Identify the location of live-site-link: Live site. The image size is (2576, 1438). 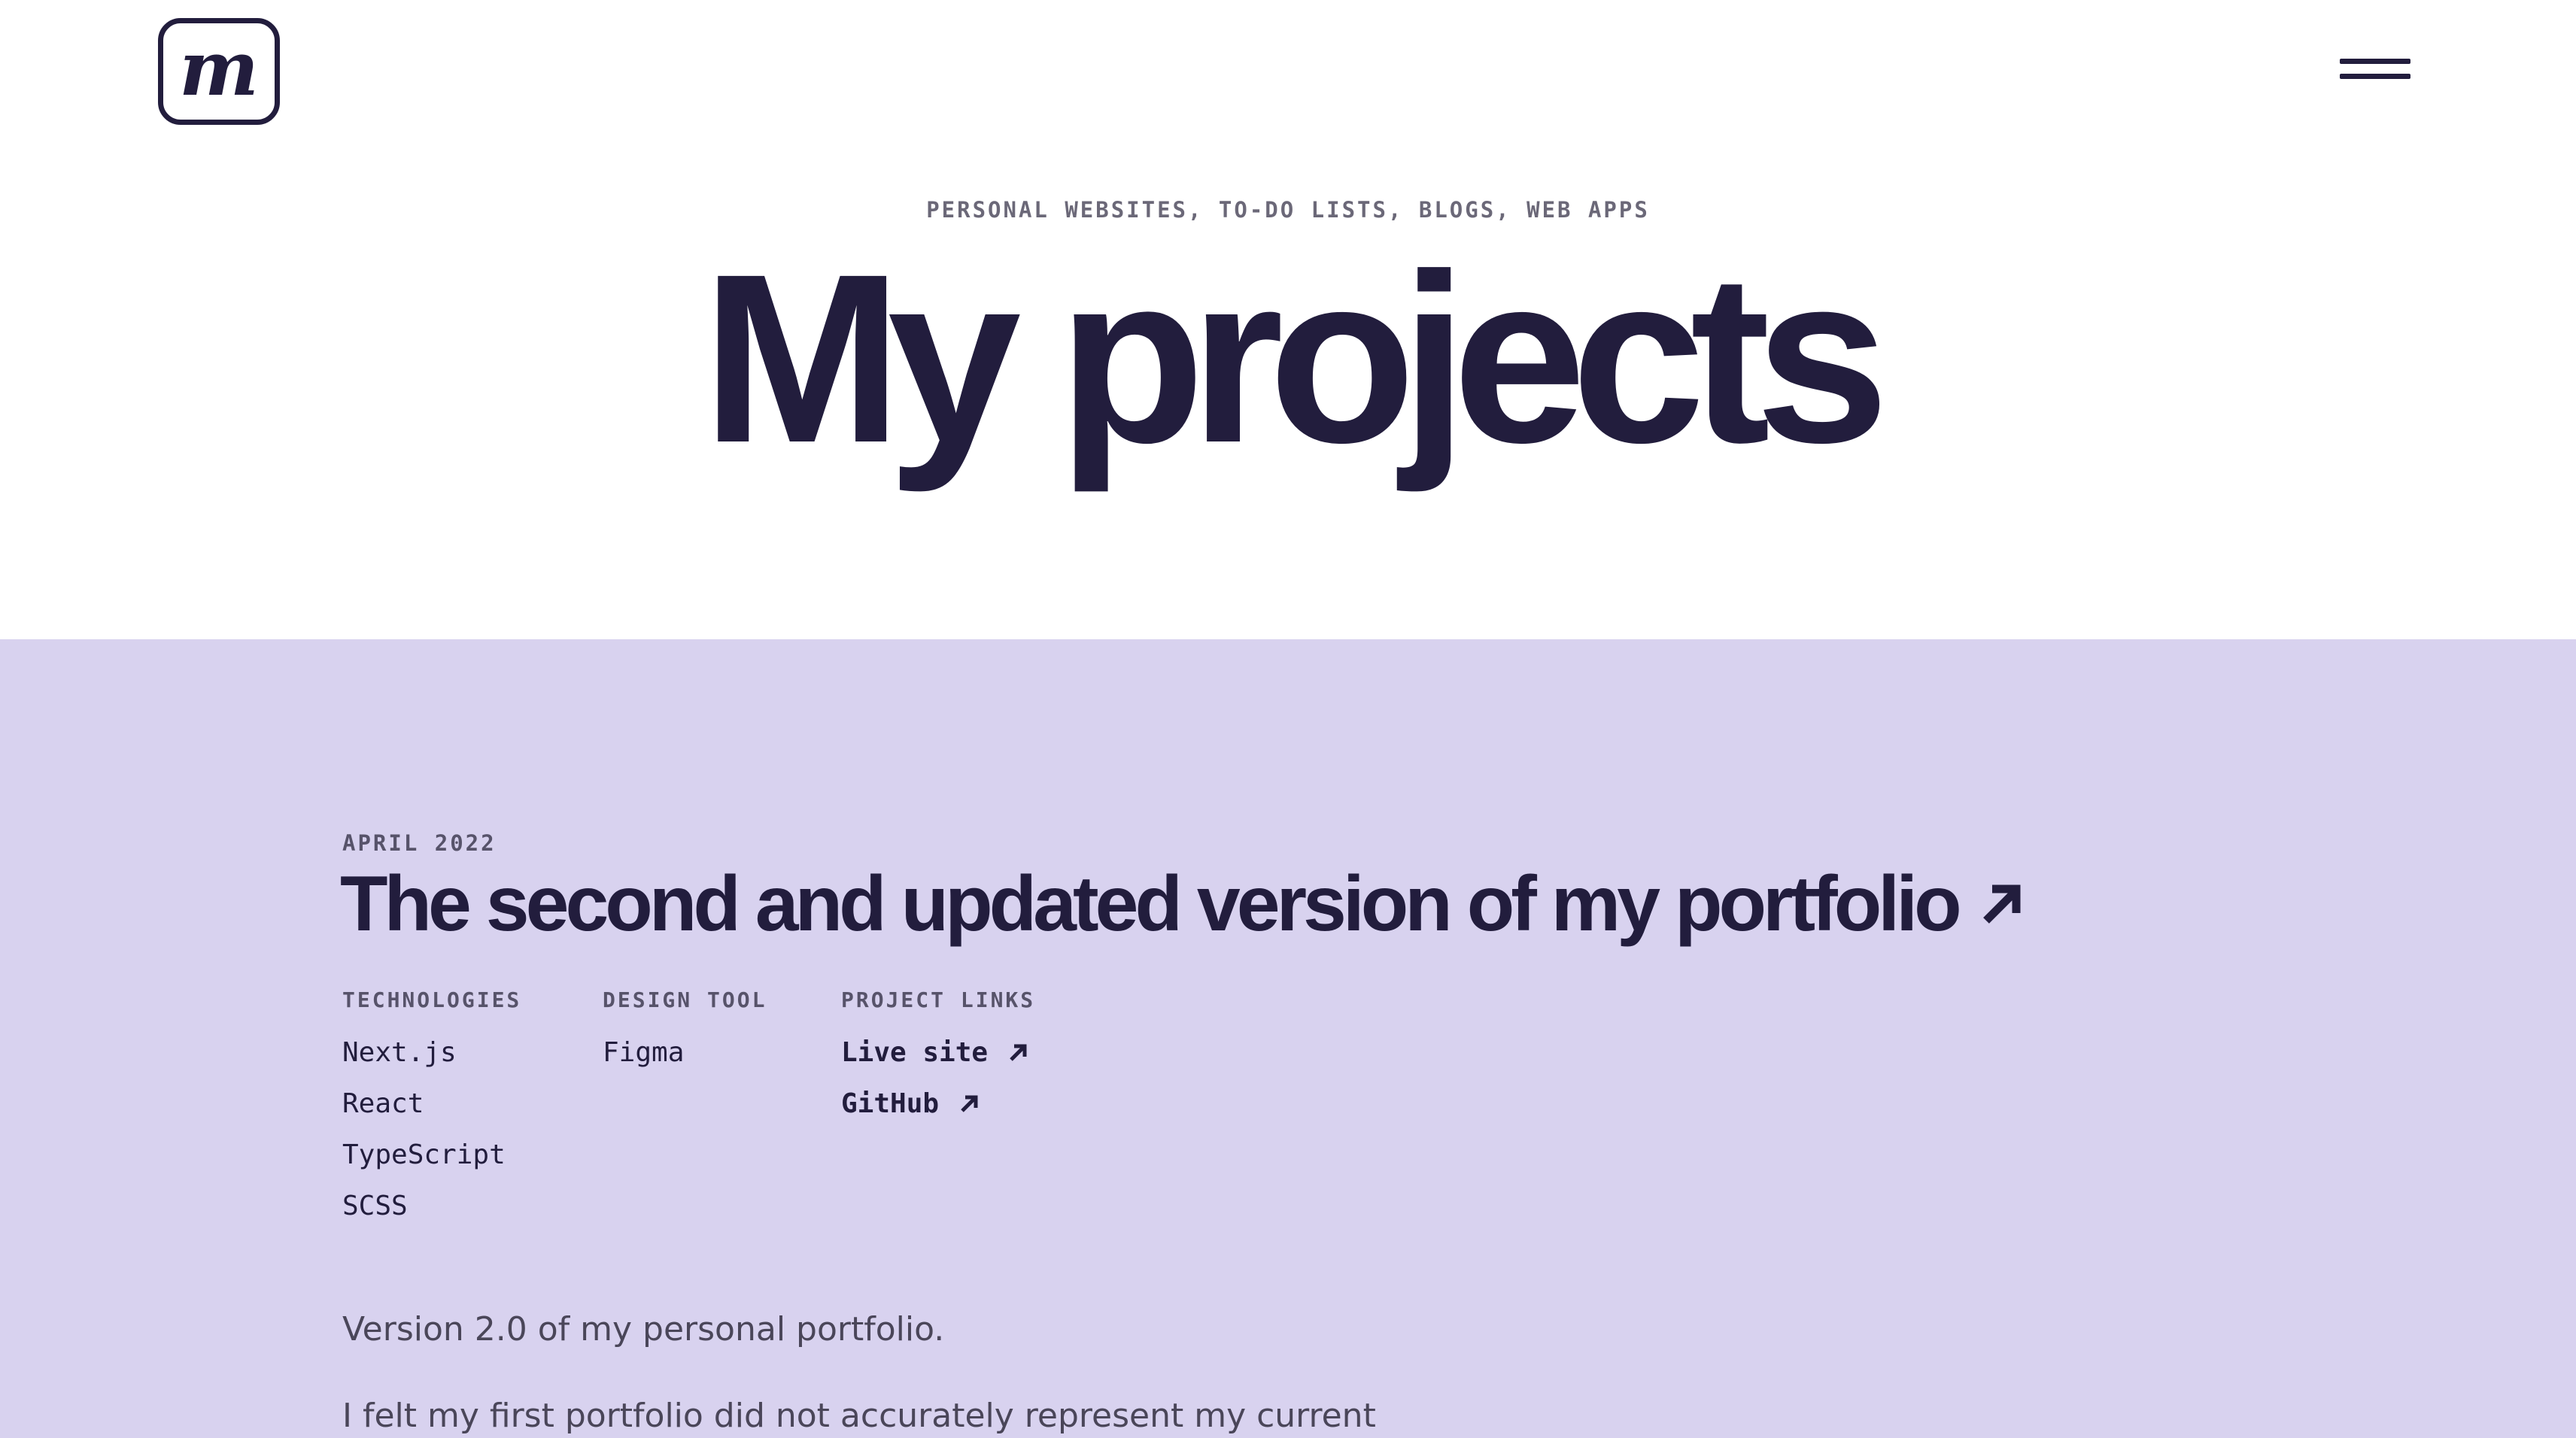
(938, 1052).